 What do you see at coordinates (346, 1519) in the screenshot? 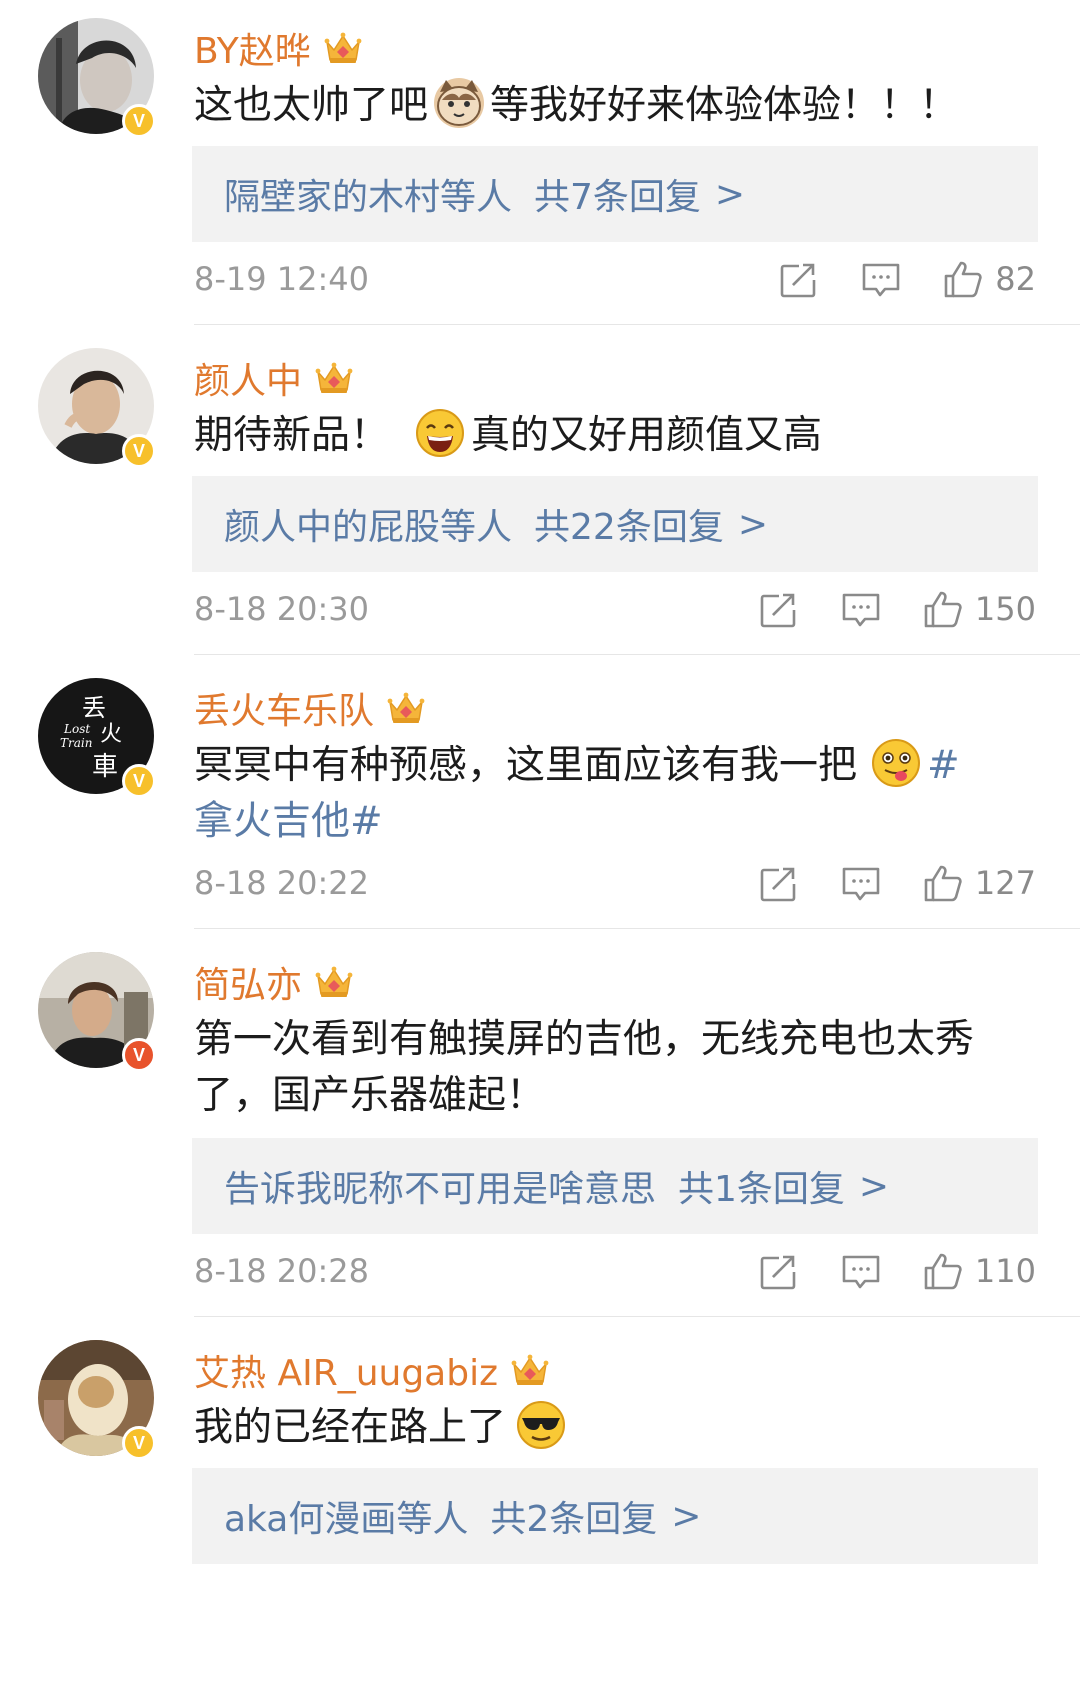
I see `reply-users: aka何漫画等人` at bounding box center [346, 1519].